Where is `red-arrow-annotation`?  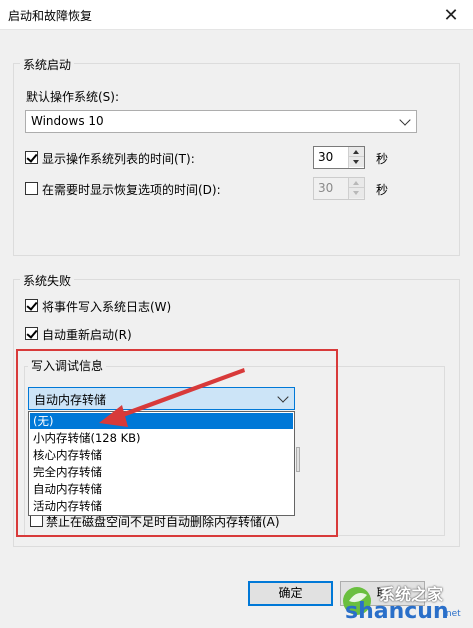 red-arrow-annotation is located at coordinates (172, 397).